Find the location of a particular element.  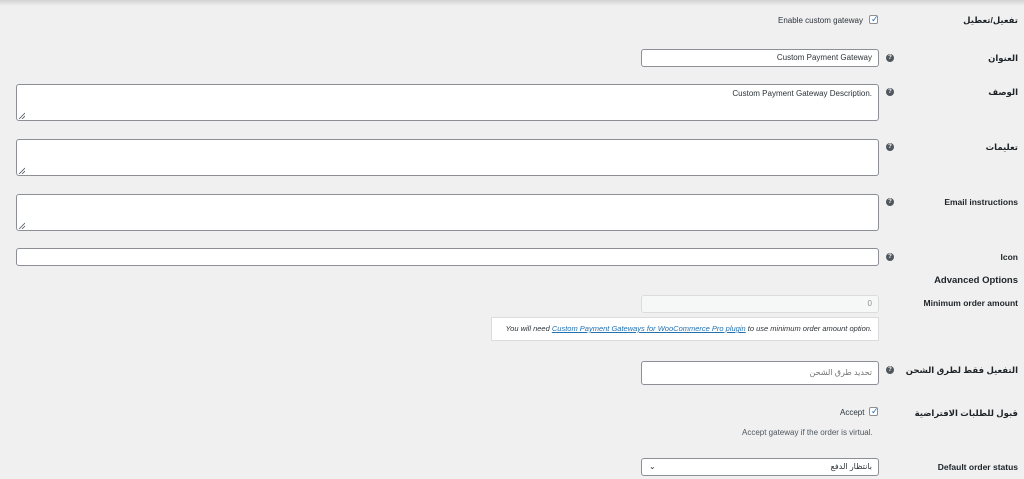

min-order-label: Minimum order amount is located at coordinates (970, 303).